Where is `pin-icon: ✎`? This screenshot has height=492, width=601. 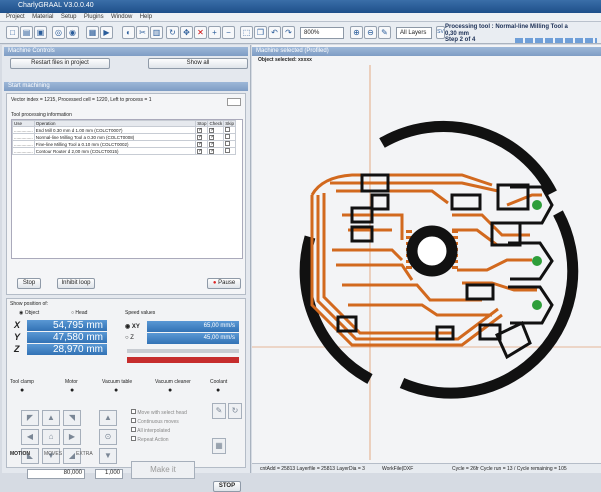
pin-icon: ✎ is located at coordinates (219, 411).